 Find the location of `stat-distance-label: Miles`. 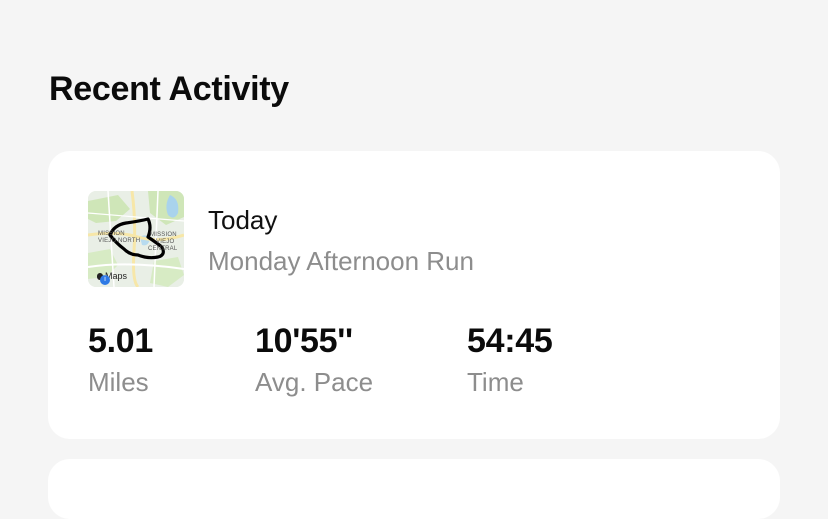

stat-distance-label: Miles is located at coordinates (118, 382).